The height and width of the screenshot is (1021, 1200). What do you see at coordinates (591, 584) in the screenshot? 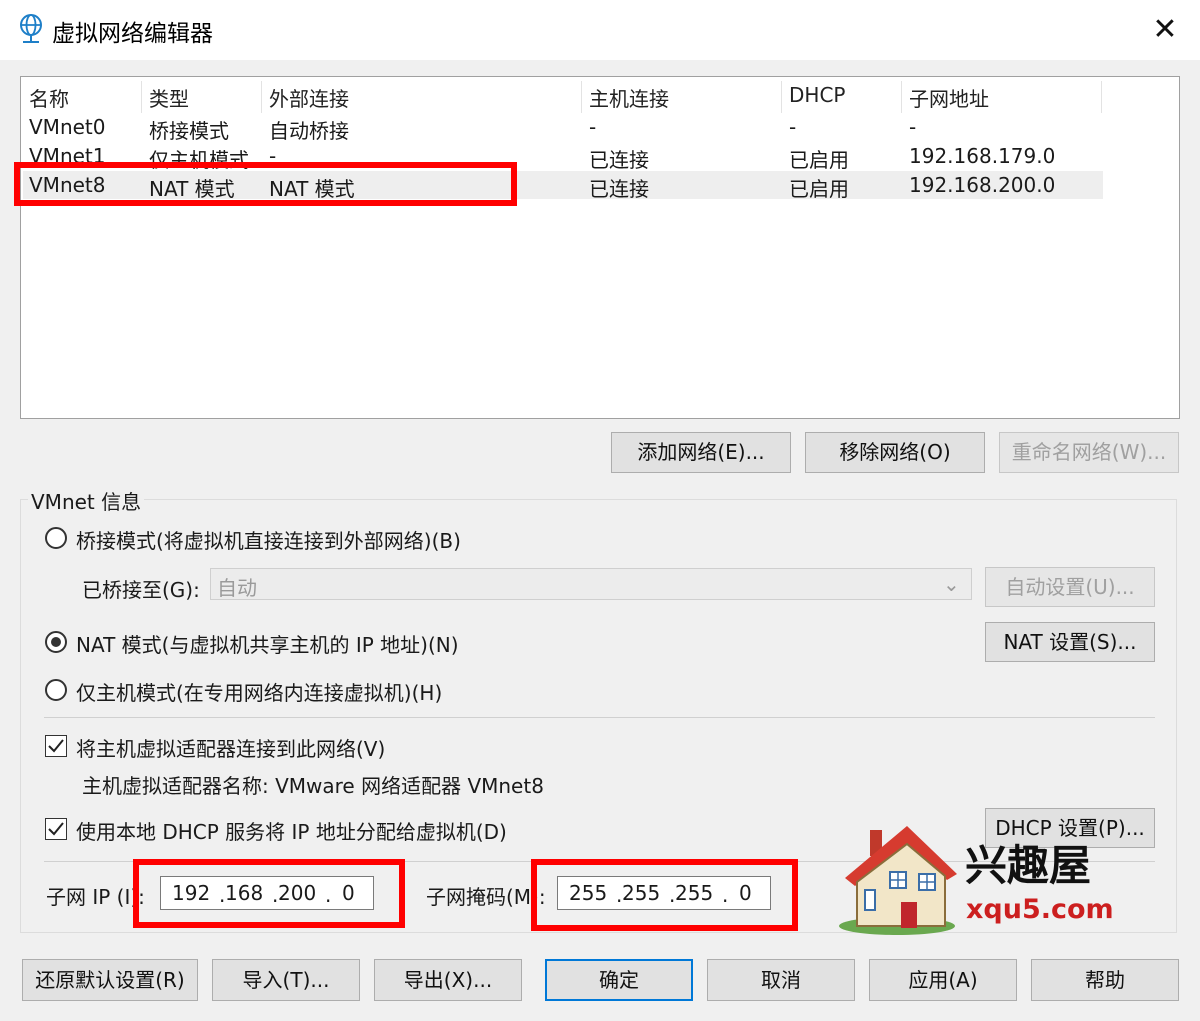
I see `bridged-to-select: 自动 ⌄` at bounding box center [591, 584].